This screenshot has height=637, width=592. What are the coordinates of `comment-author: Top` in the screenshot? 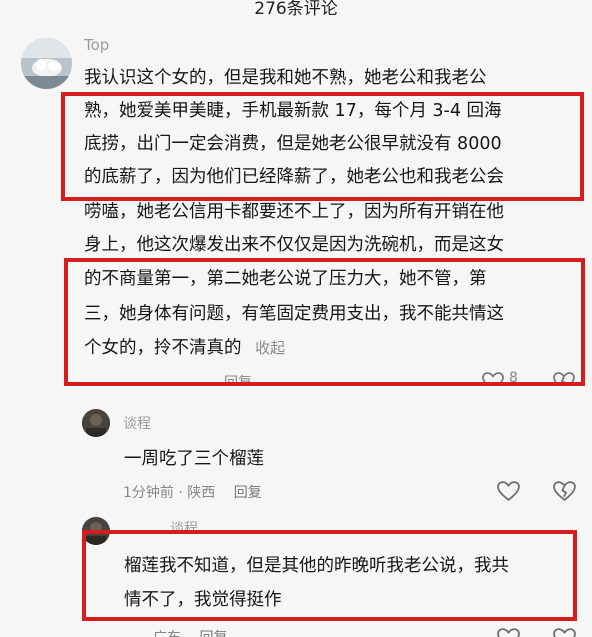 It's located at (96, 45).